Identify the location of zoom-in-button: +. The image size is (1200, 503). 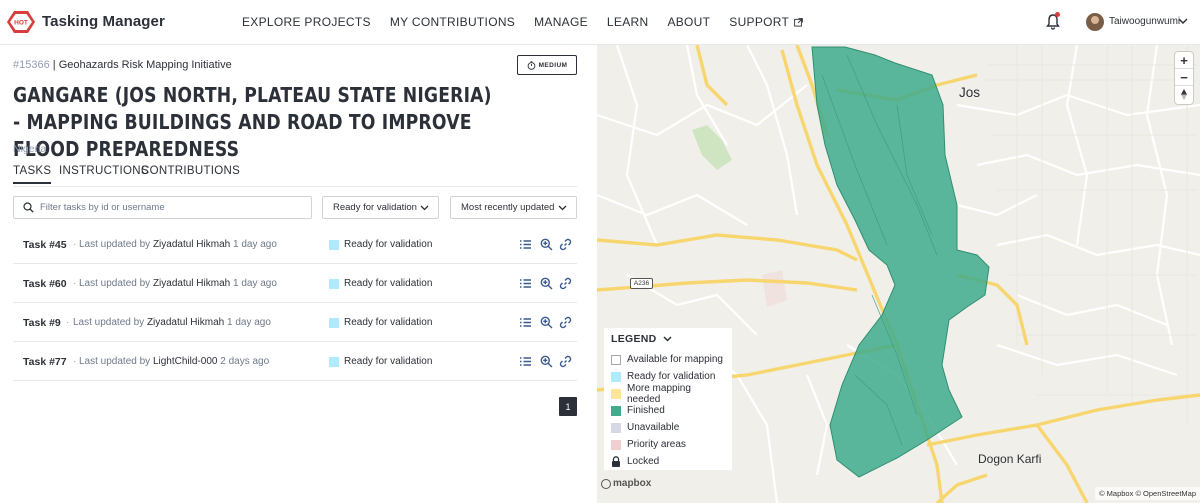
(1184, 60).